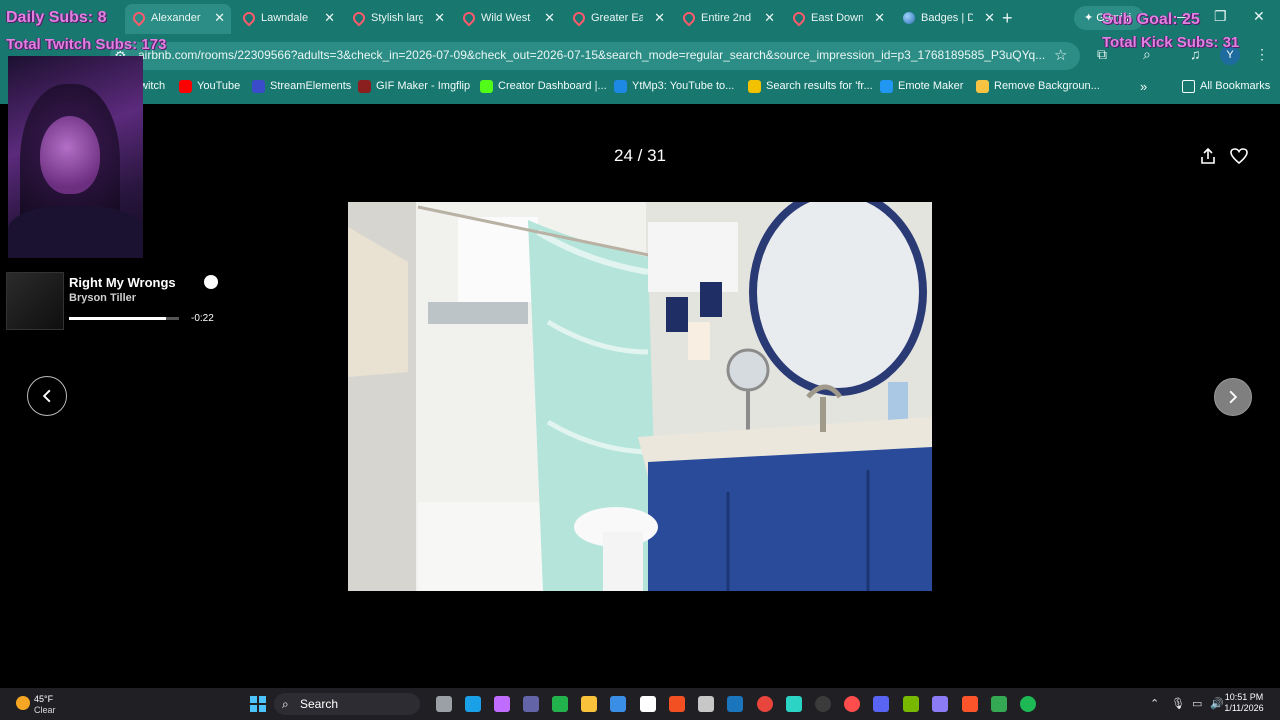 The image size is (1280, 720). What do you see at coordinates (202, 318) in the screenshot?
I see `song-time-remaining: -0:22` at bounding box center [202, 318].